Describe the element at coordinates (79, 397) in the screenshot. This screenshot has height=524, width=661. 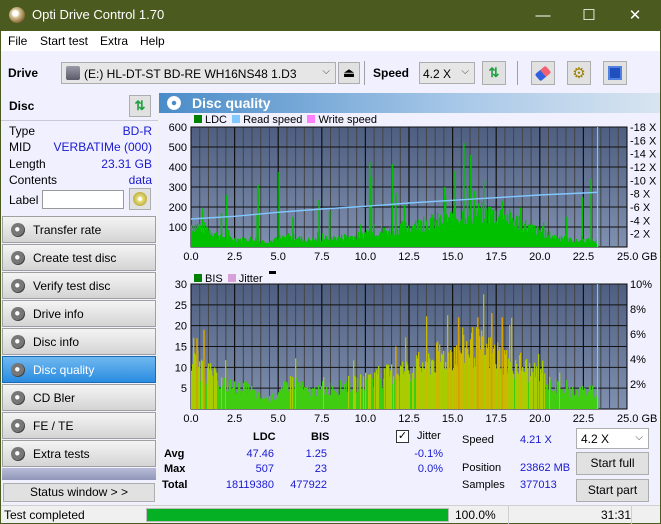
I see `nav-cd-bler: CD Bler` at that location.